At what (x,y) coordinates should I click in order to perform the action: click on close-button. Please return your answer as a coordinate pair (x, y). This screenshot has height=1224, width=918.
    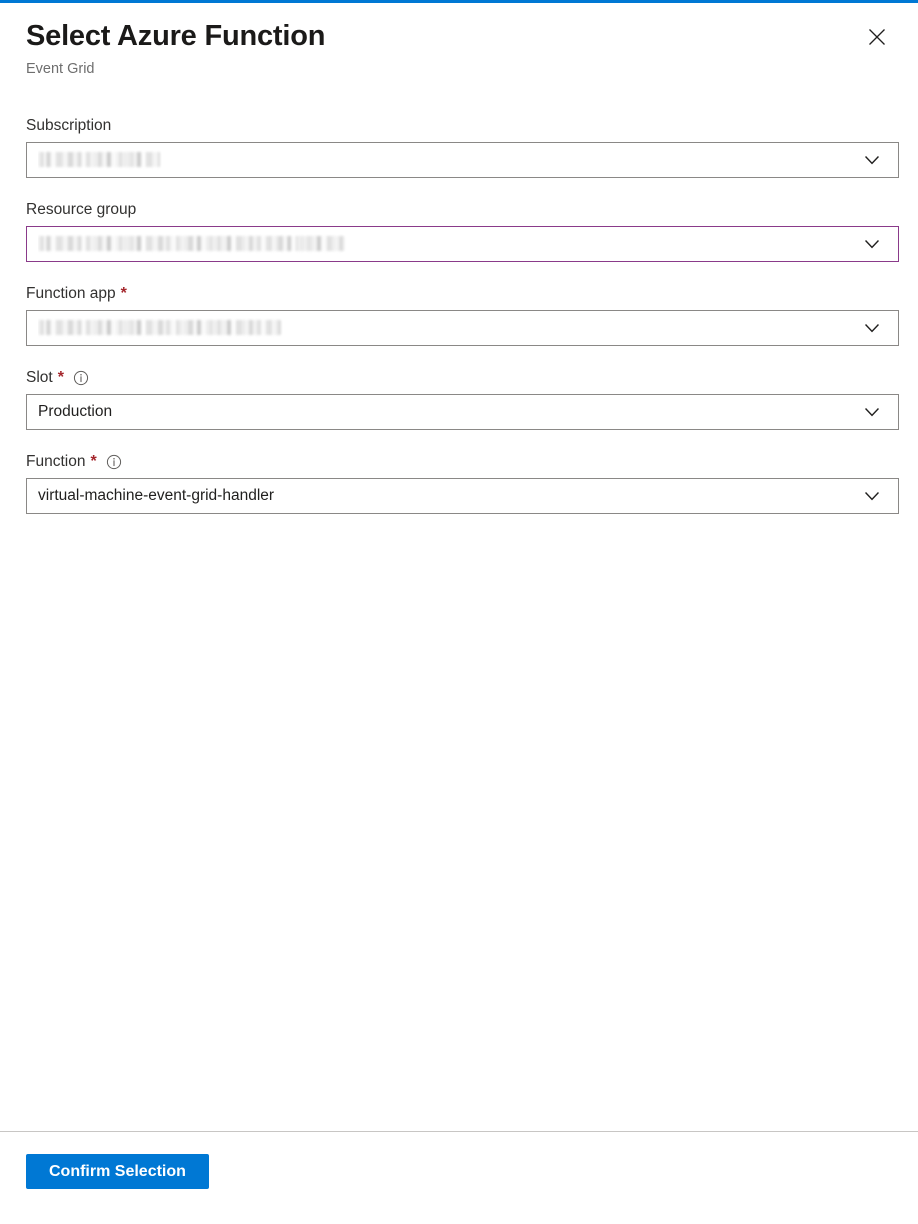
    Looking at the image, I should click on (877, 37).